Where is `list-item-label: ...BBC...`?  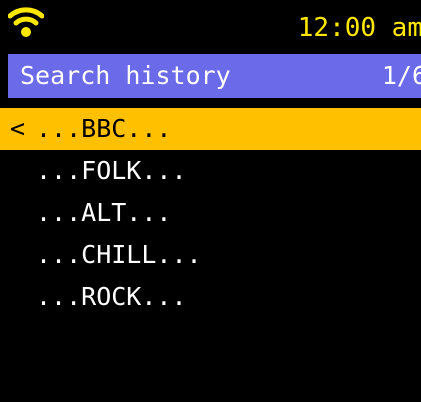 list-item-label: ...BBC... is located at coordinates (104, 128).